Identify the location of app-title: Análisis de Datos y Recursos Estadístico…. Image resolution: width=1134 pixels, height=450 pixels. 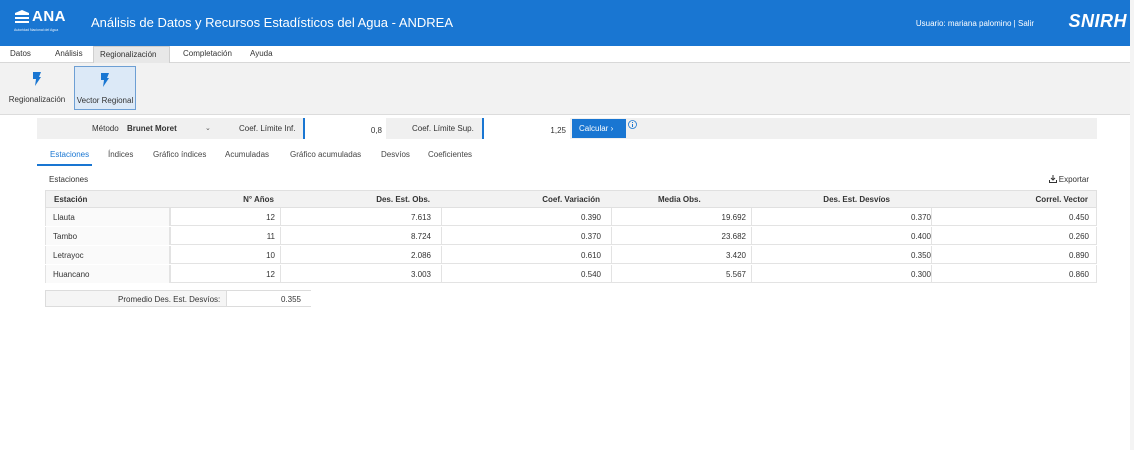
(272, 22).